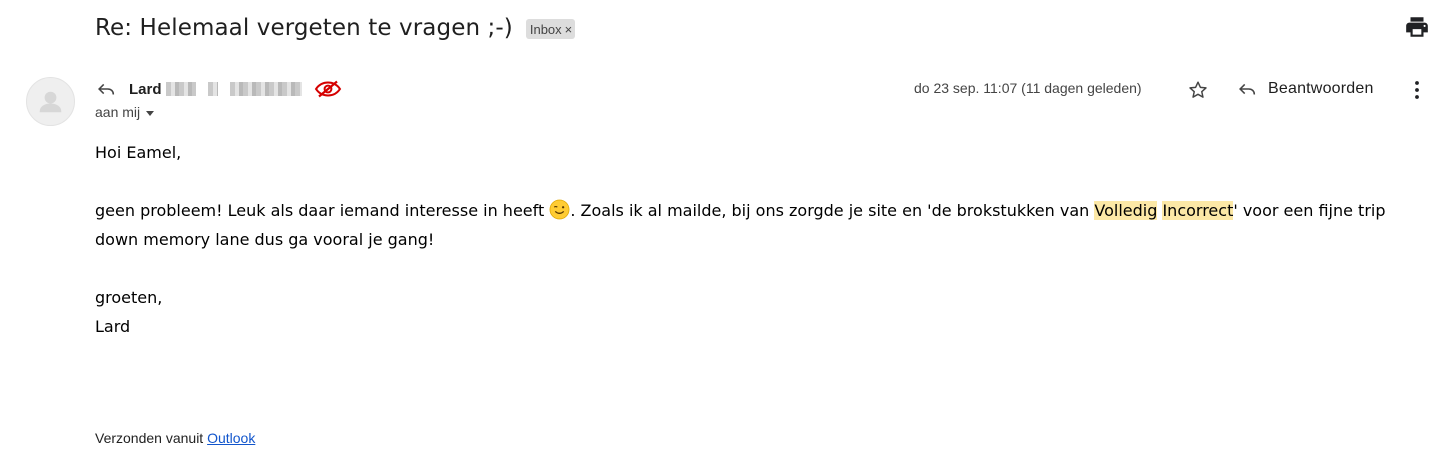 This screenshot has width=1440, height=473. What do you see at coordinates (1417, 27) in the screenshot?
I see `print-icon` at bounding box center [1417, 27].